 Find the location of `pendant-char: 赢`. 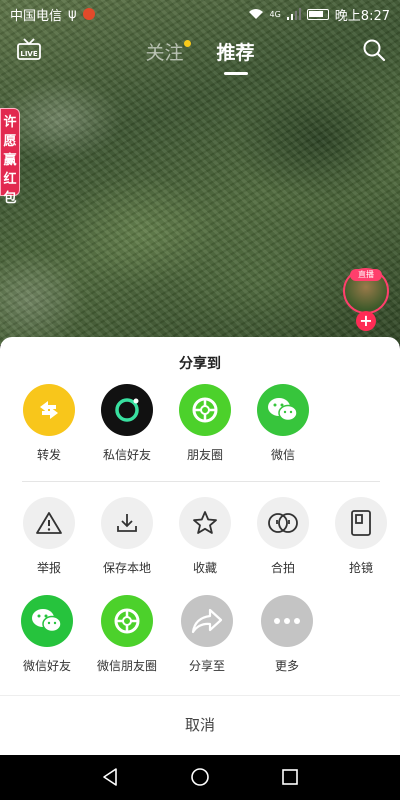

pendant-char: 赢 is located at coordinates (10, 160).